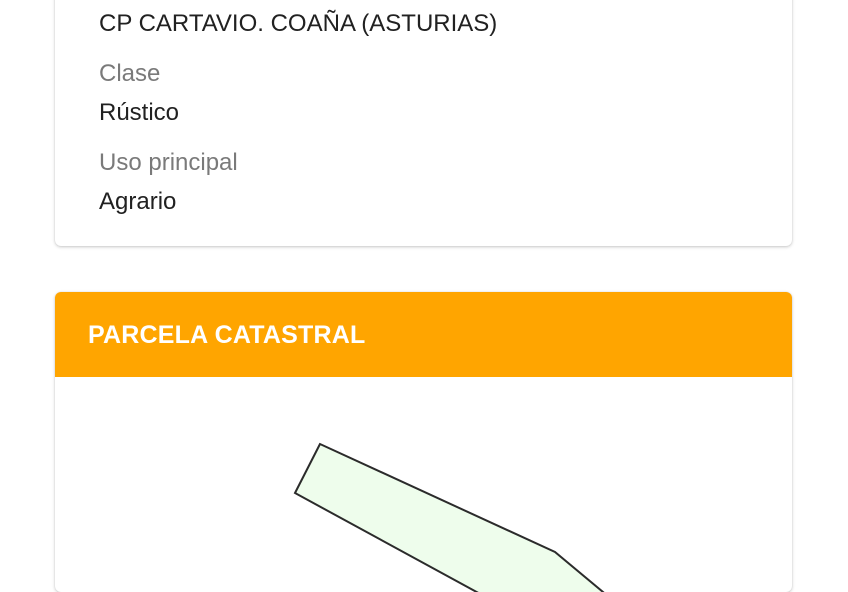 The height and width of the screenshot is (592, 848). I want to click on parcel-map-svg, so click(449, 517).